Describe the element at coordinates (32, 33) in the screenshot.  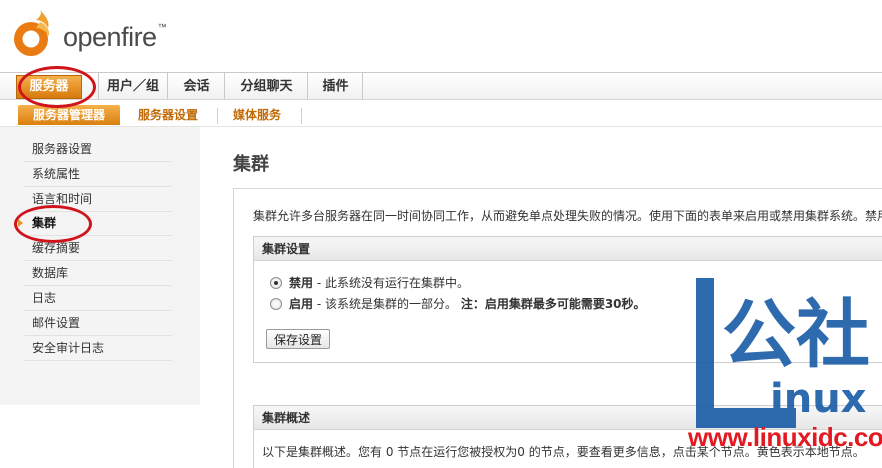
I see `openfire-flame-icon` at that location.